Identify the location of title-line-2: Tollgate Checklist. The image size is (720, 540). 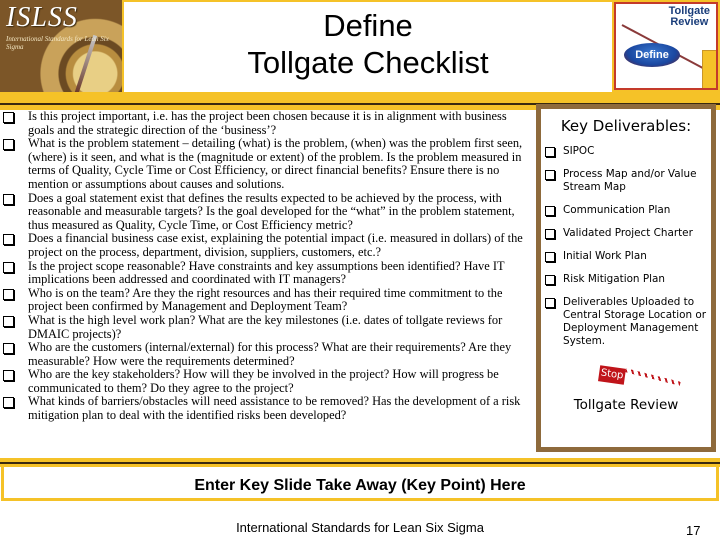
(368, 62).